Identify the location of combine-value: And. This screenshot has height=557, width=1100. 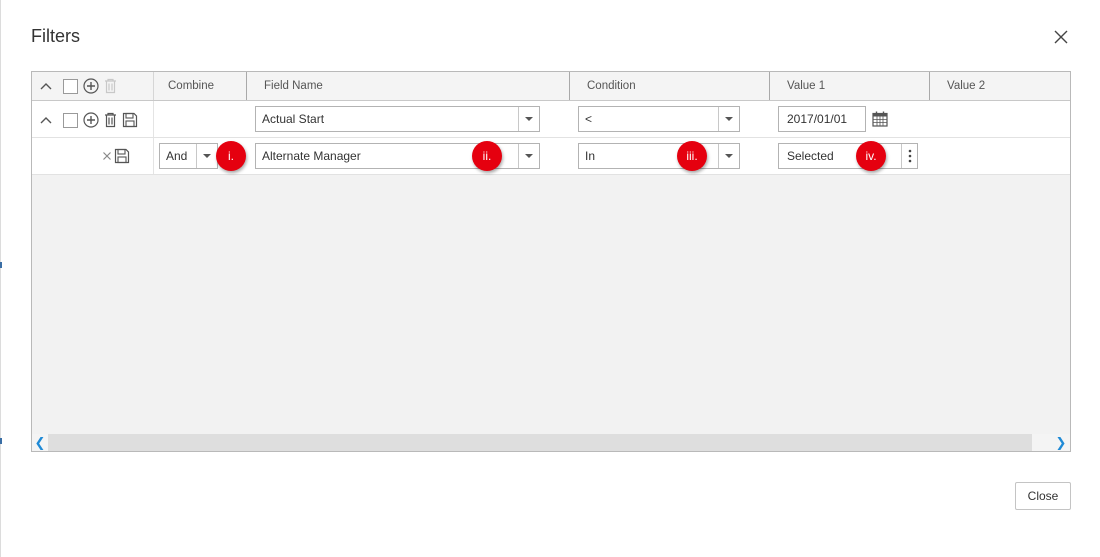
(177, 156).